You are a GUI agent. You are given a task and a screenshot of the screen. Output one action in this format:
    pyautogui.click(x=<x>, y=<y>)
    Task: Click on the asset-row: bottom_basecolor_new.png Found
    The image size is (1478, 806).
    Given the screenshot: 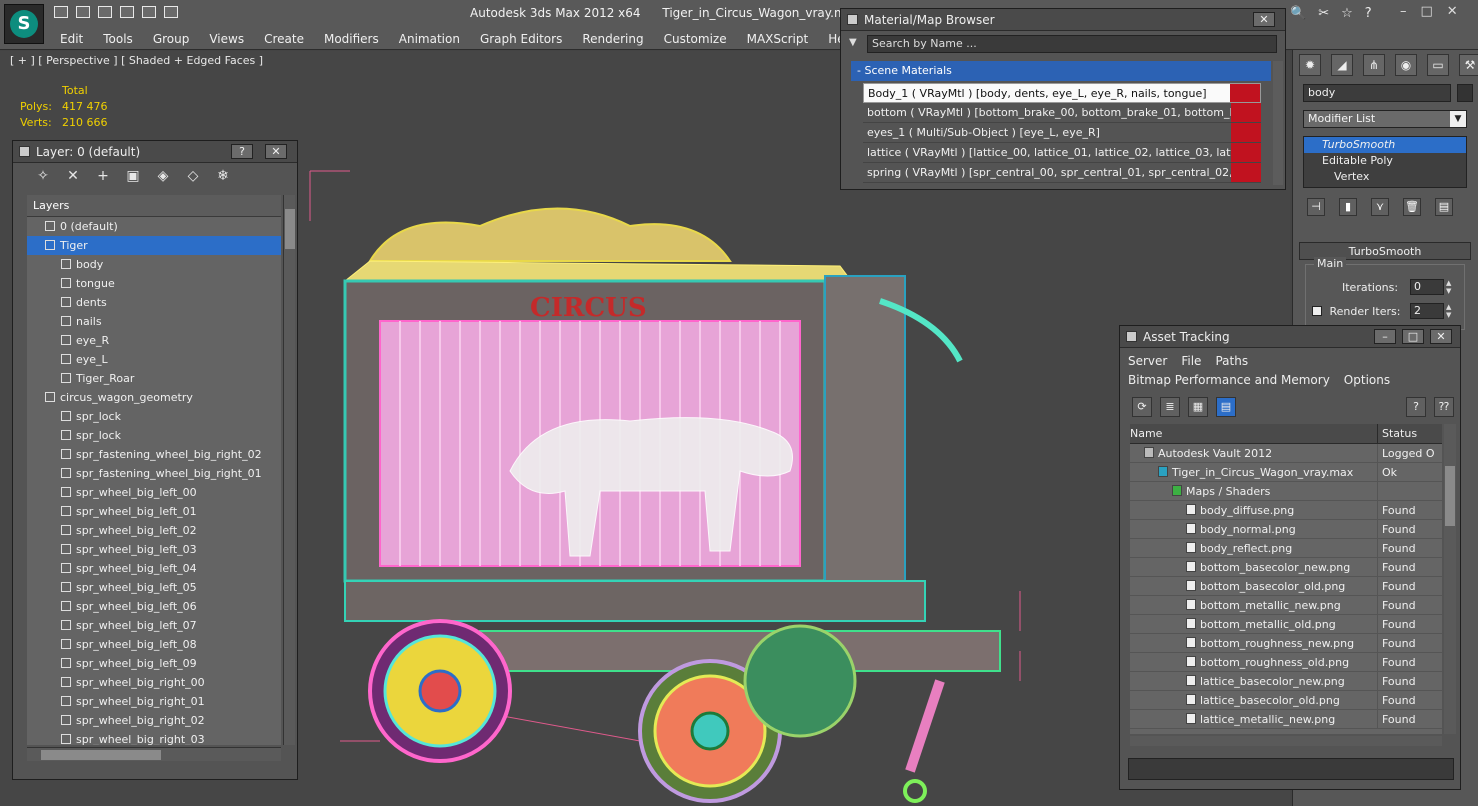 What is the action you would take?
    pyautogui.click(x=1286, y=567)
    